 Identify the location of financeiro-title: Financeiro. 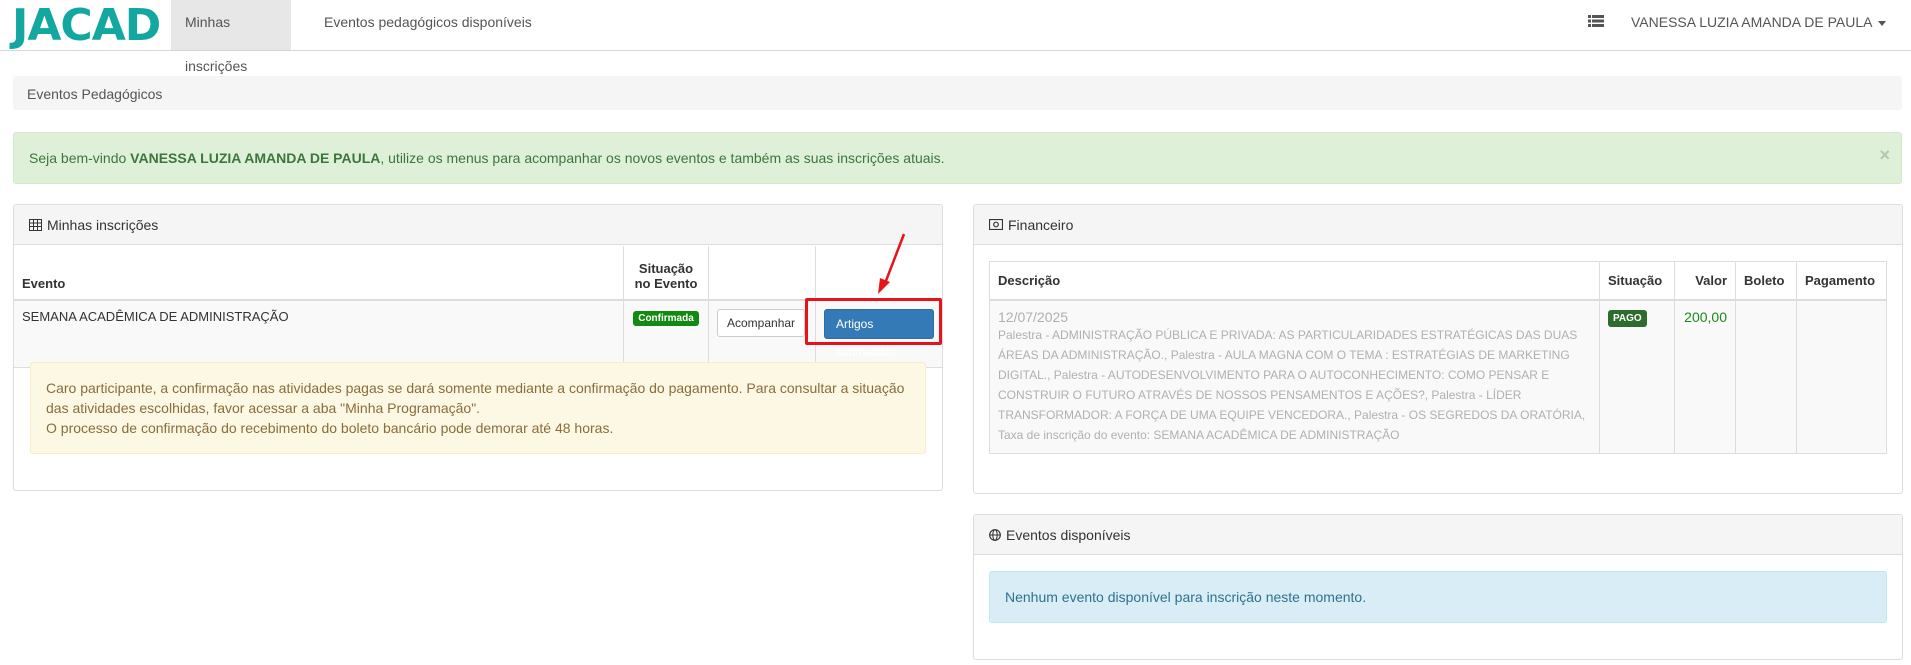
(1041, 224).